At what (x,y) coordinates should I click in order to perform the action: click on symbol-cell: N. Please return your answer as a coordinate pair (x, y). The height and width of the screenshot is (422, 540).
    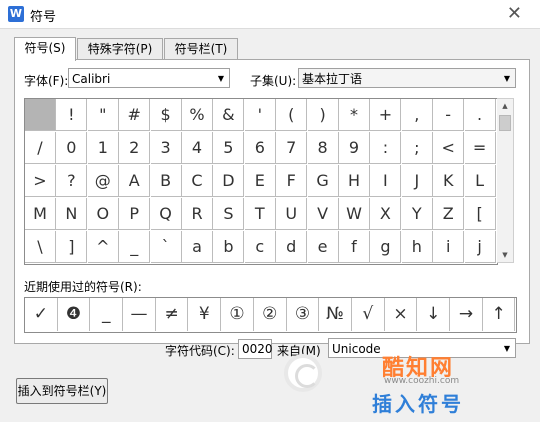
    Looking at the image, I should click on (72, 214).